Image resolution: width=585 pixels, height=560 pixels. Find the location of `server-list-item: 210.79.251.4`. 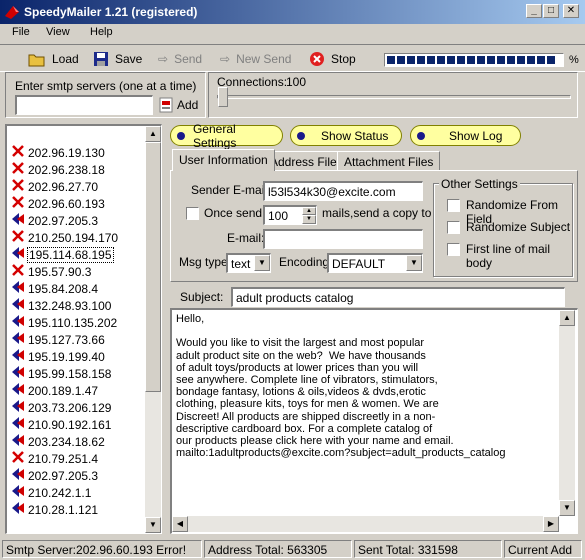

server-list-item: 210.79.251.4 is located at coordinates (55, 458).